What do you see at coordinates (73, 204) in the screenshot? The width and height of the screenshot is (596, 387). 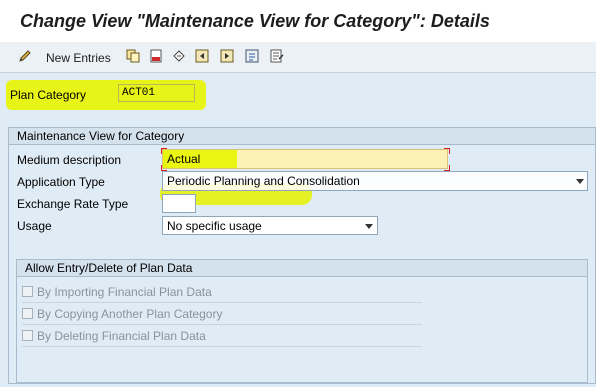 I see `exchange-rate-type-label: Exchange Rate Type` at bounding box center [73, 204].